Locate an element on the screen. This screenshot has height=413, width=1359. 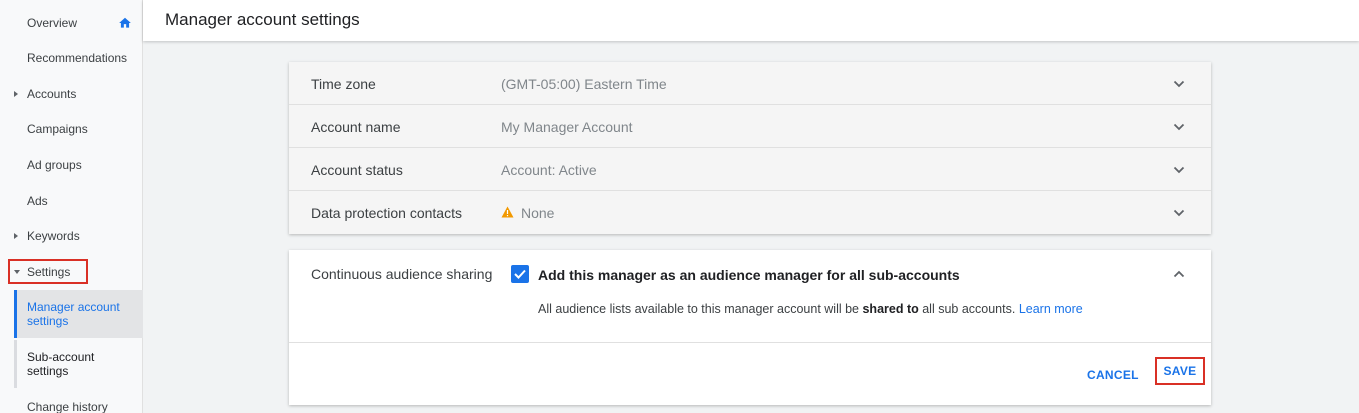
sidebar-item-change-history: Change history is located at coordinates (71, 401).